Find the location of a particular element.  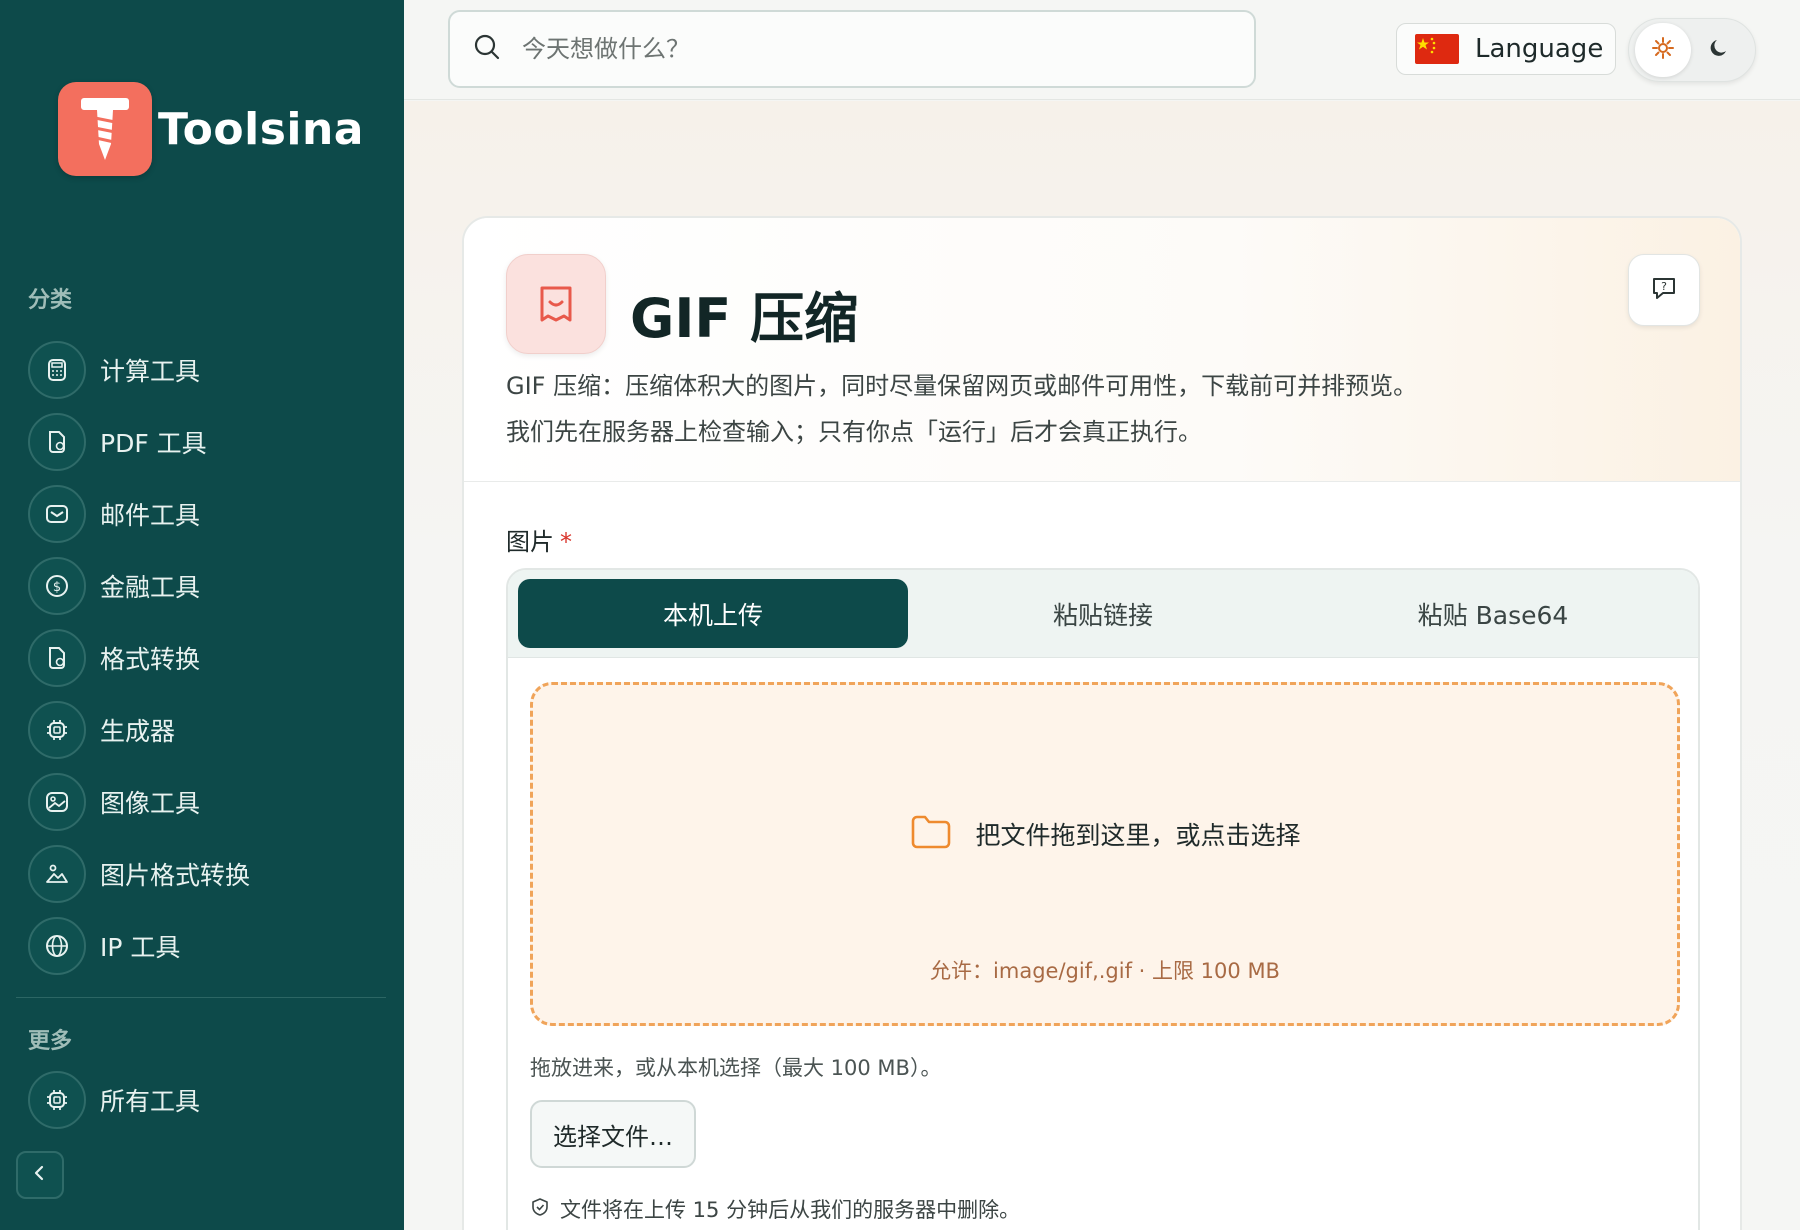

theme-toggle is located at coordinates (1692, 50).